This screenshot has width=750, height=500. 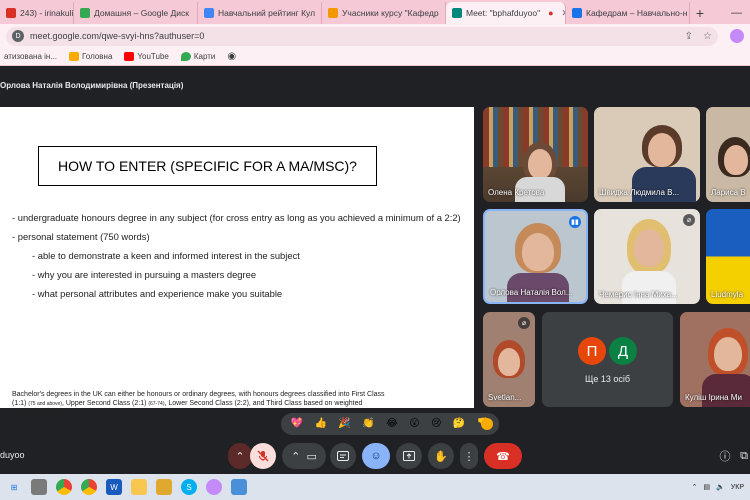 I want to click on more-participants-label: Ще 13 осіб, so click(x=607, y=379).